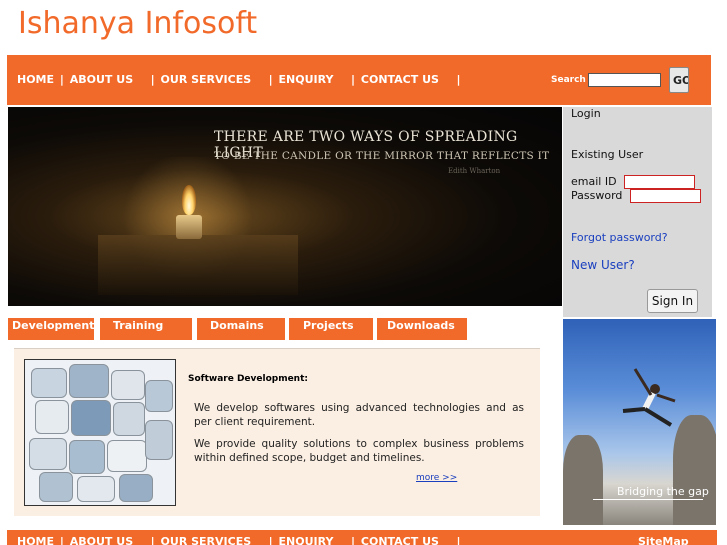 This screenshot has height=545, width=727. I want to click on nav-enquiry: ENQUIRY, so click(306, 79).